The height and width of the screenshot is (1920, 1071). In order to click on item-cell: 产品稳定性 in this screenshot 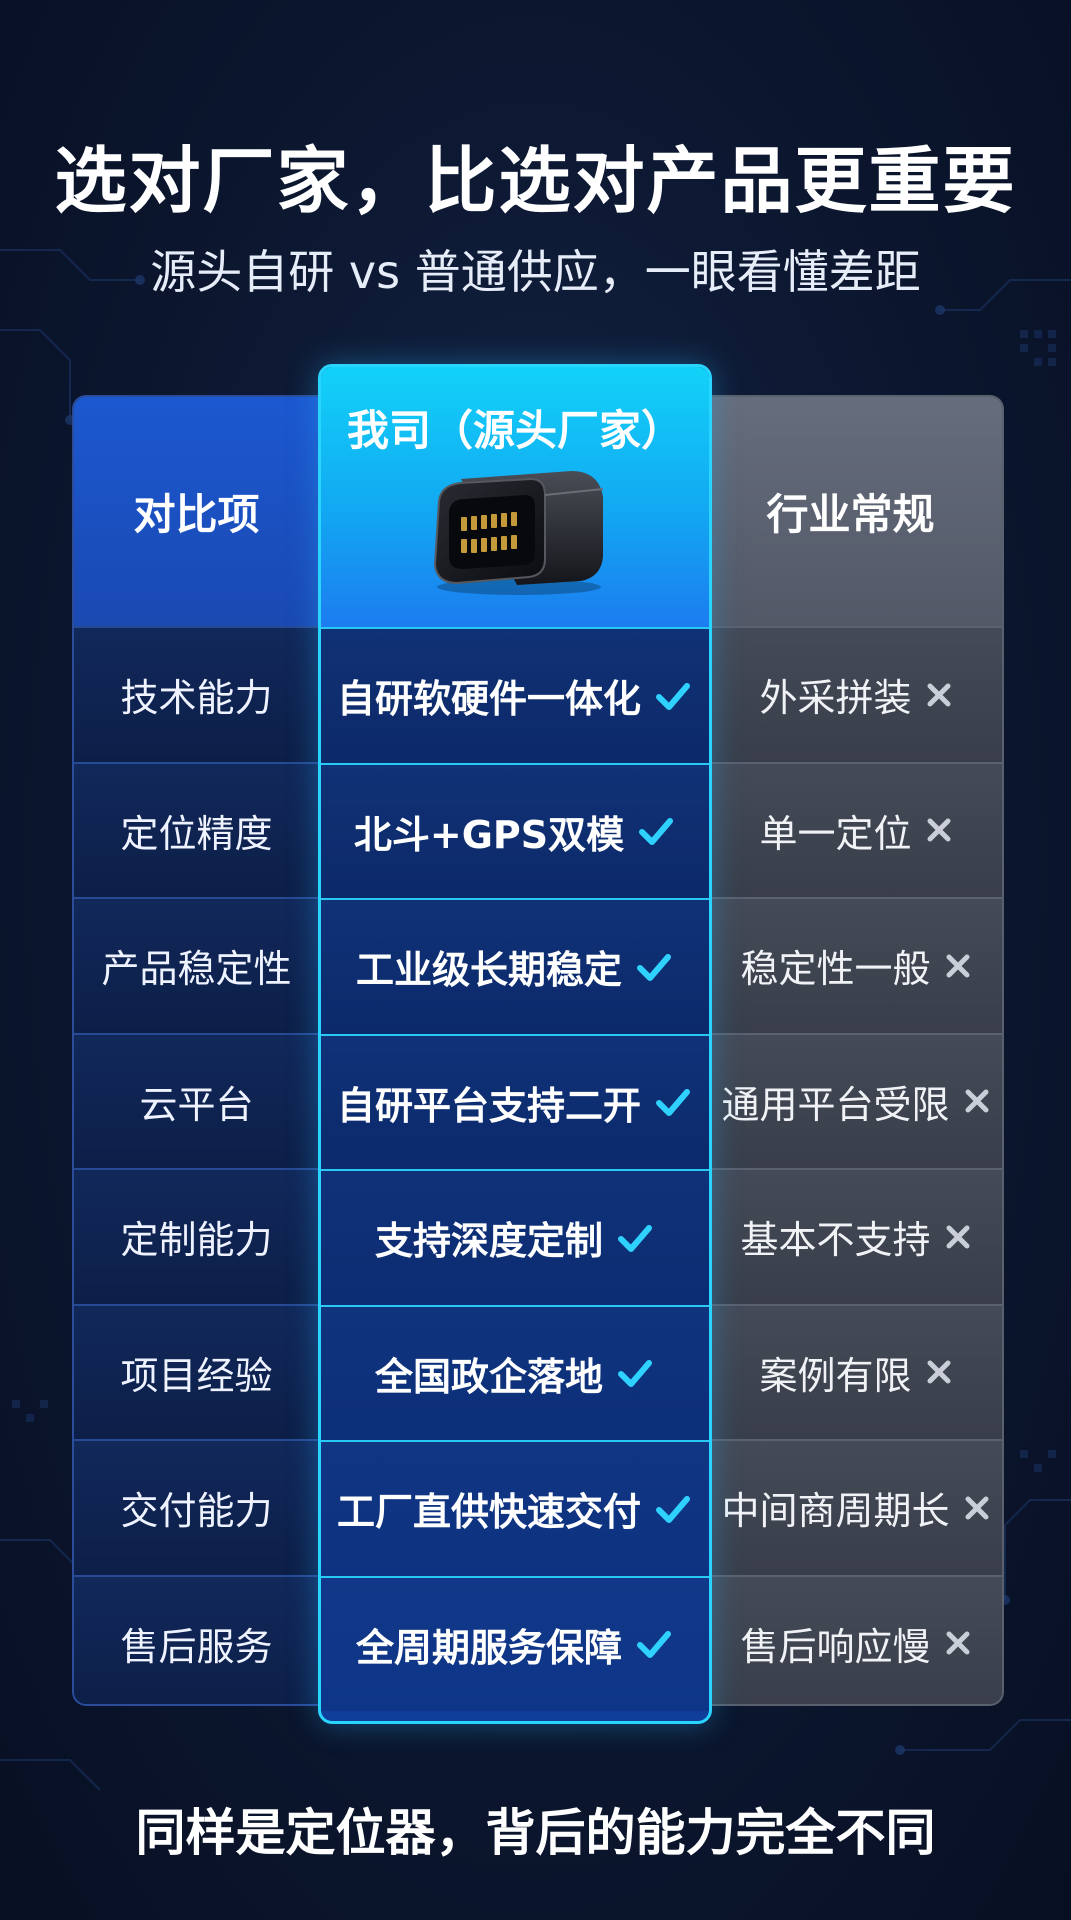, I will do `click(196, 965)`.